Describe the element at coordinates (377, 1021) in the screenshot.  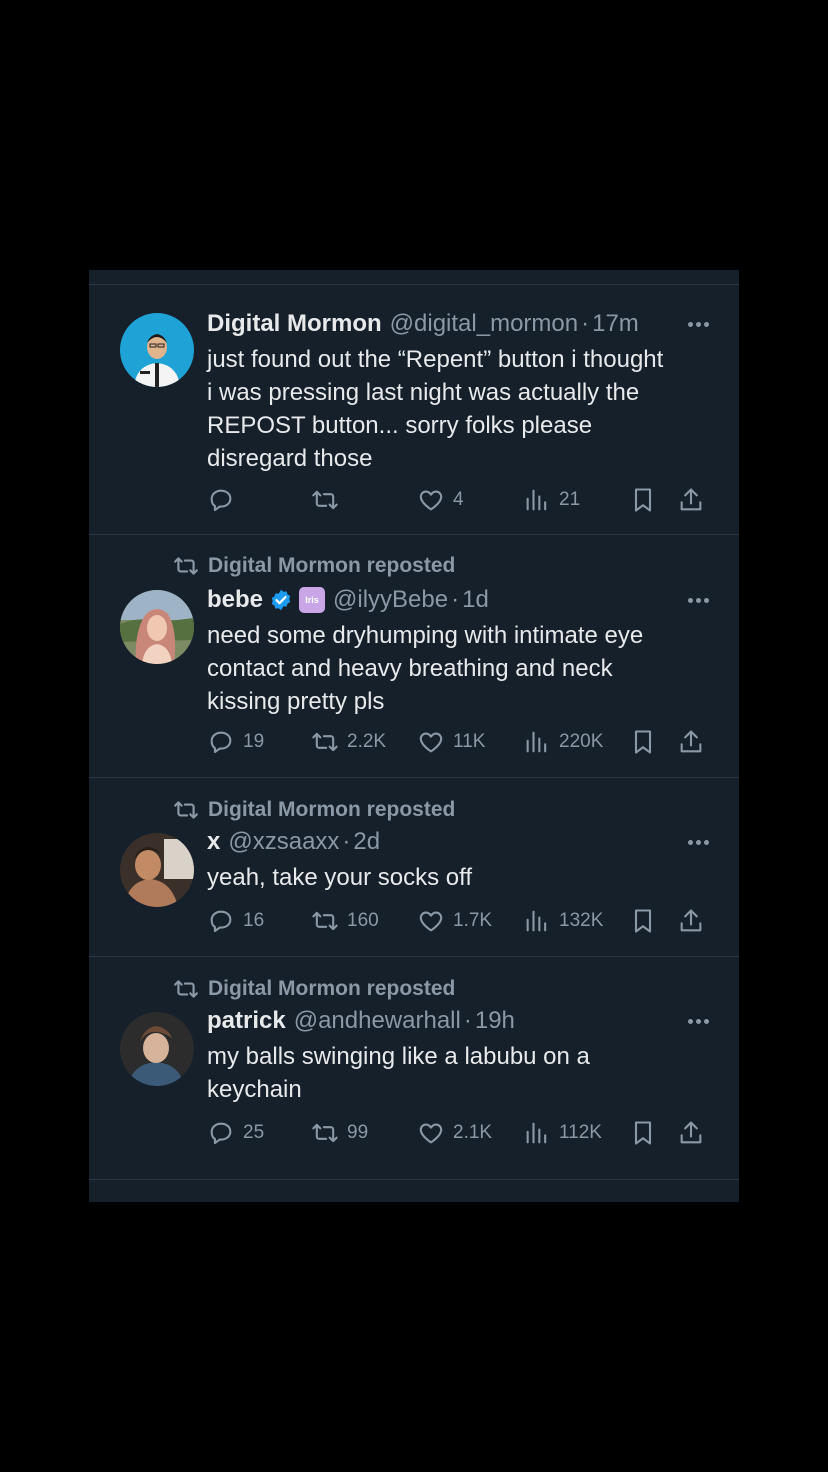
I see `handle: @andhewarhall` at that location.